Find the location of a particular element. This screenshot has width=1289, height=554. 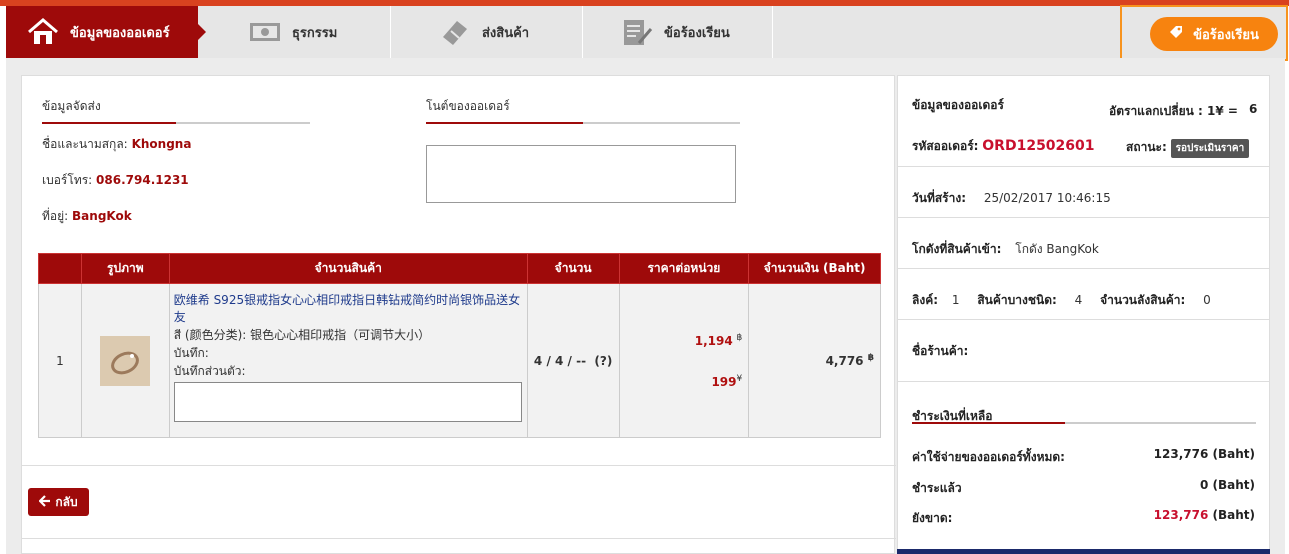

tab-order-info: ข้อมูลของออเดอร์ is located at coordinates (106, 32).